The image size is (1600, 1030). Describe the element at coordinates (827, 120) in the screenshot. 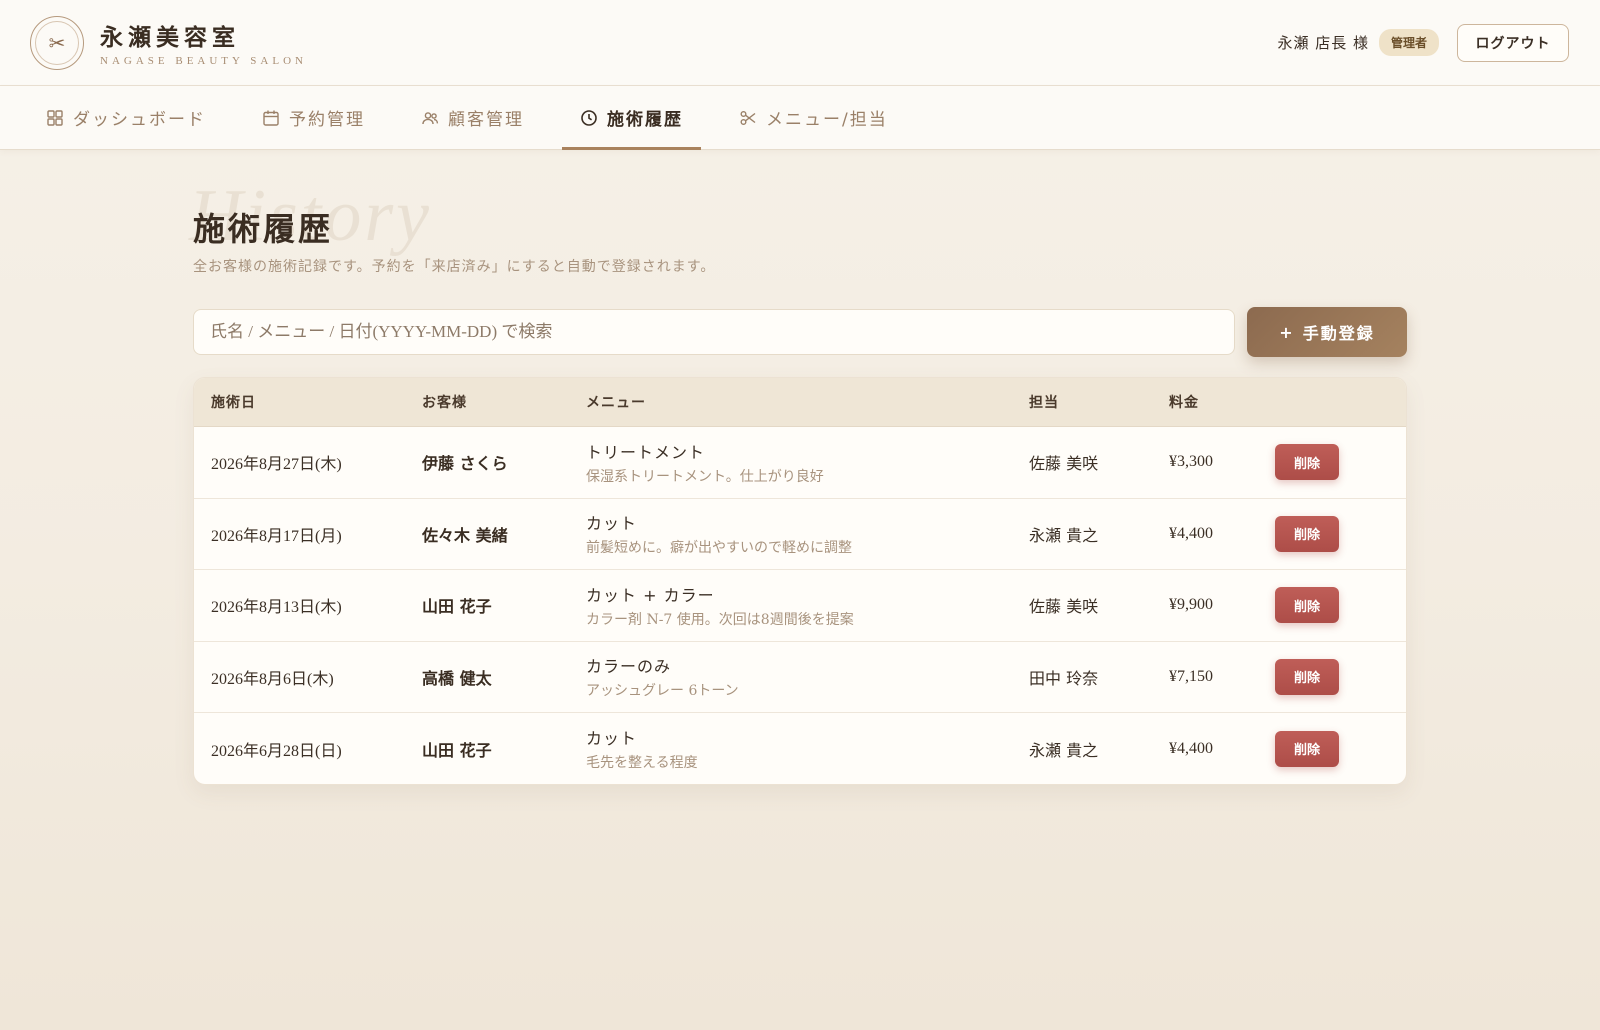

I see `tab-menu-staff-label: メニュー/担当` at that location.